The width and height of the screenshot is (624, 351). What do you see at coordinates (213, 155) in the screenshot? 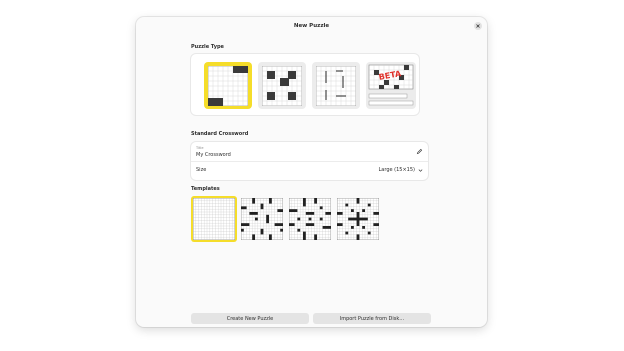
I see `title-field: My Crossword` at bounding box center [213, 155].